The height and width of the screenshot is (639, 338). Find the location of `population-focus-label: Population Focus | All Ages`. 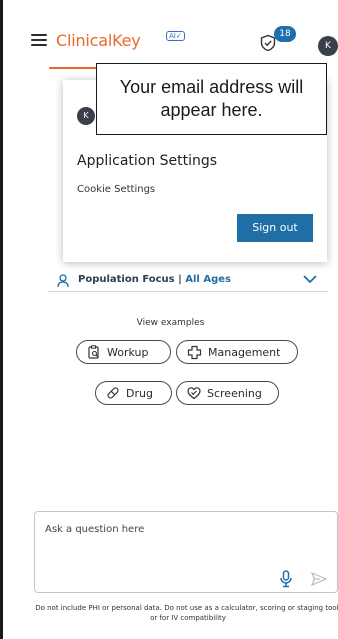

population-focus-label: Population Focus | All Ages is located at coordinates (154, 279).